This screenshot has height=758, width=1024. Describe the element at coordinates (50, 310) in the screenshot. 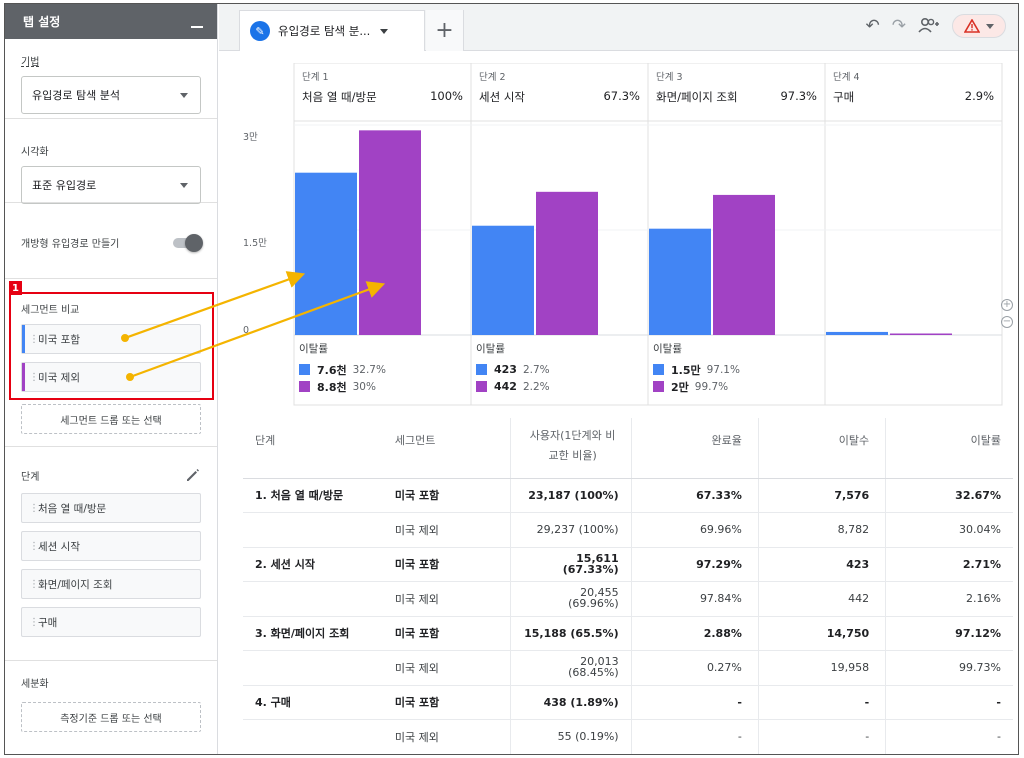

I see `segment-compare-label: 세그먼트 비교` at that location.